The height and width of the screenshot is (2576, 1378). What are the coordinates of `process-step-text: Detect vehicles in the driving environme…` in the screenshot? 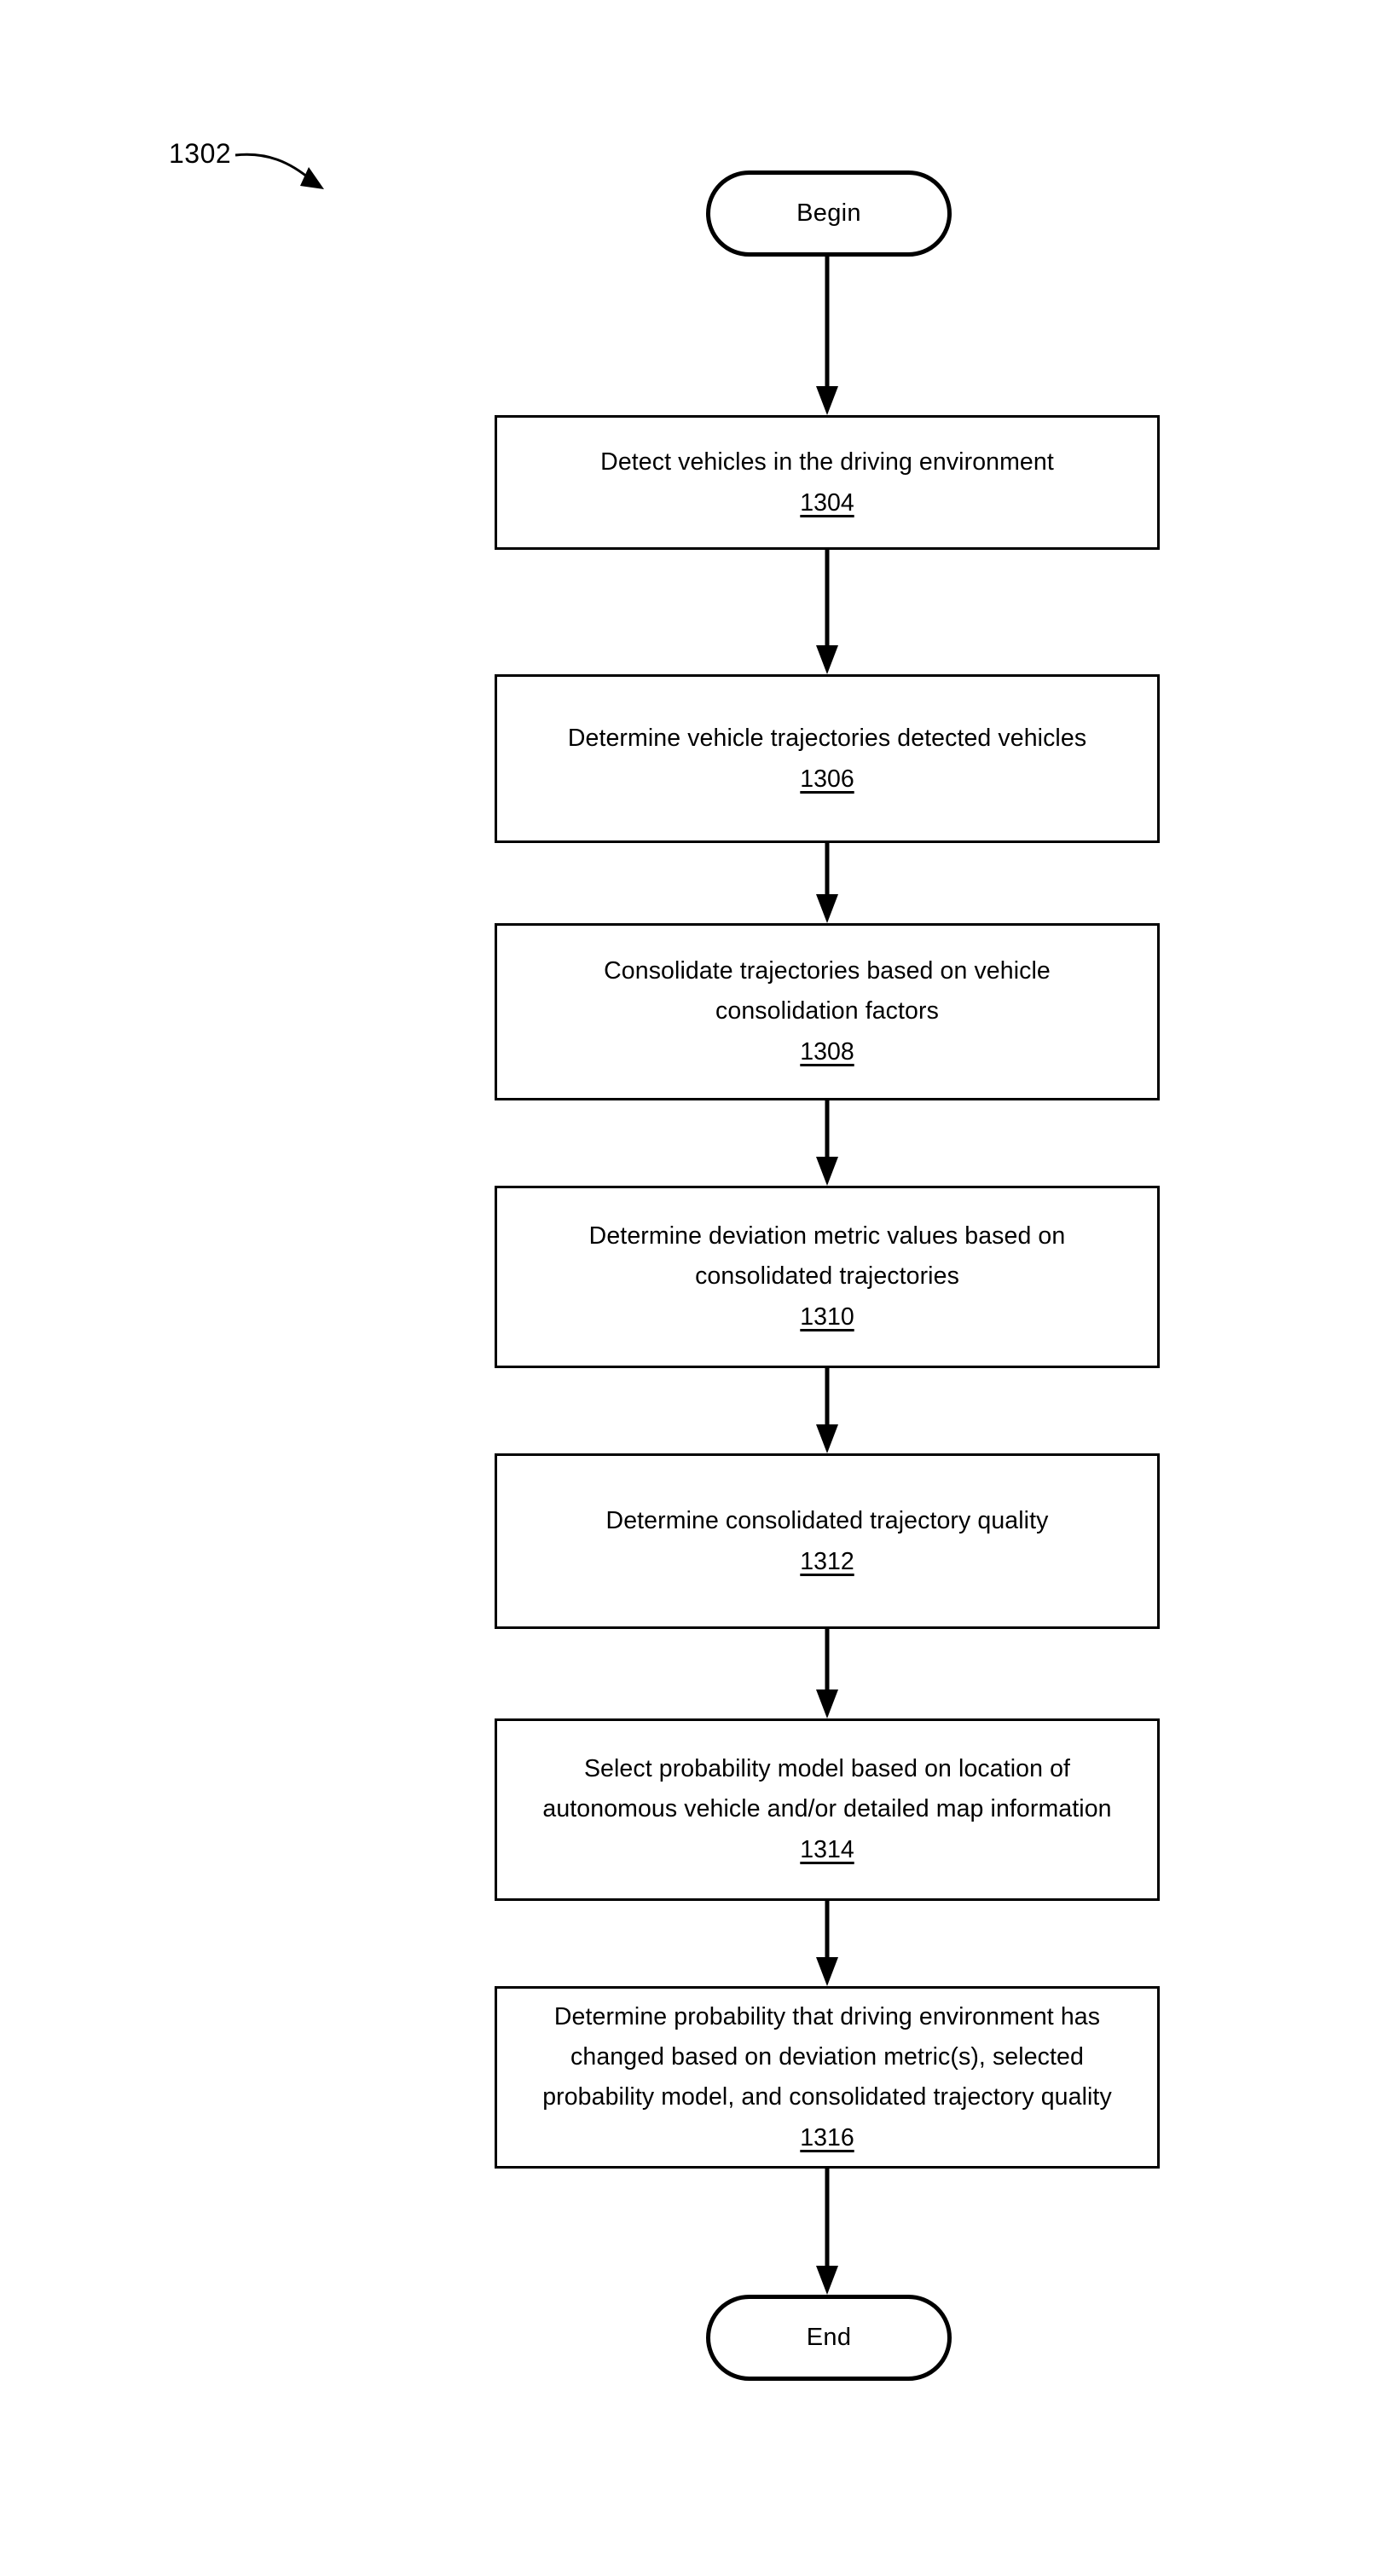 It's located at (827, 462).